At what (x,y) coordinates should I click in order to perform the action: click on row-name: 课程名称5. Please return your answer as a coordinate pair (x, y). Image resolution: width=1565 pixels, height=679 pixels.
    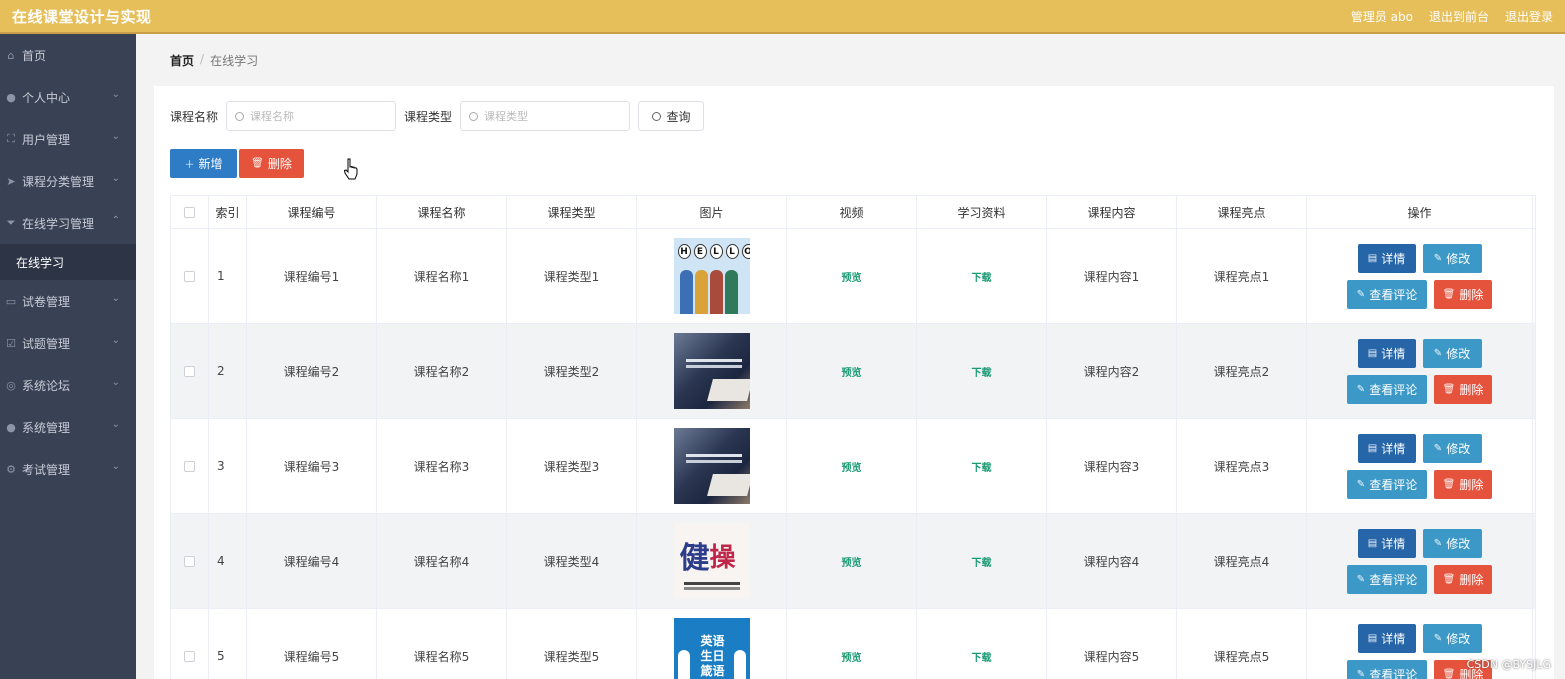
    Looking at the image, I should click on (442, 644).